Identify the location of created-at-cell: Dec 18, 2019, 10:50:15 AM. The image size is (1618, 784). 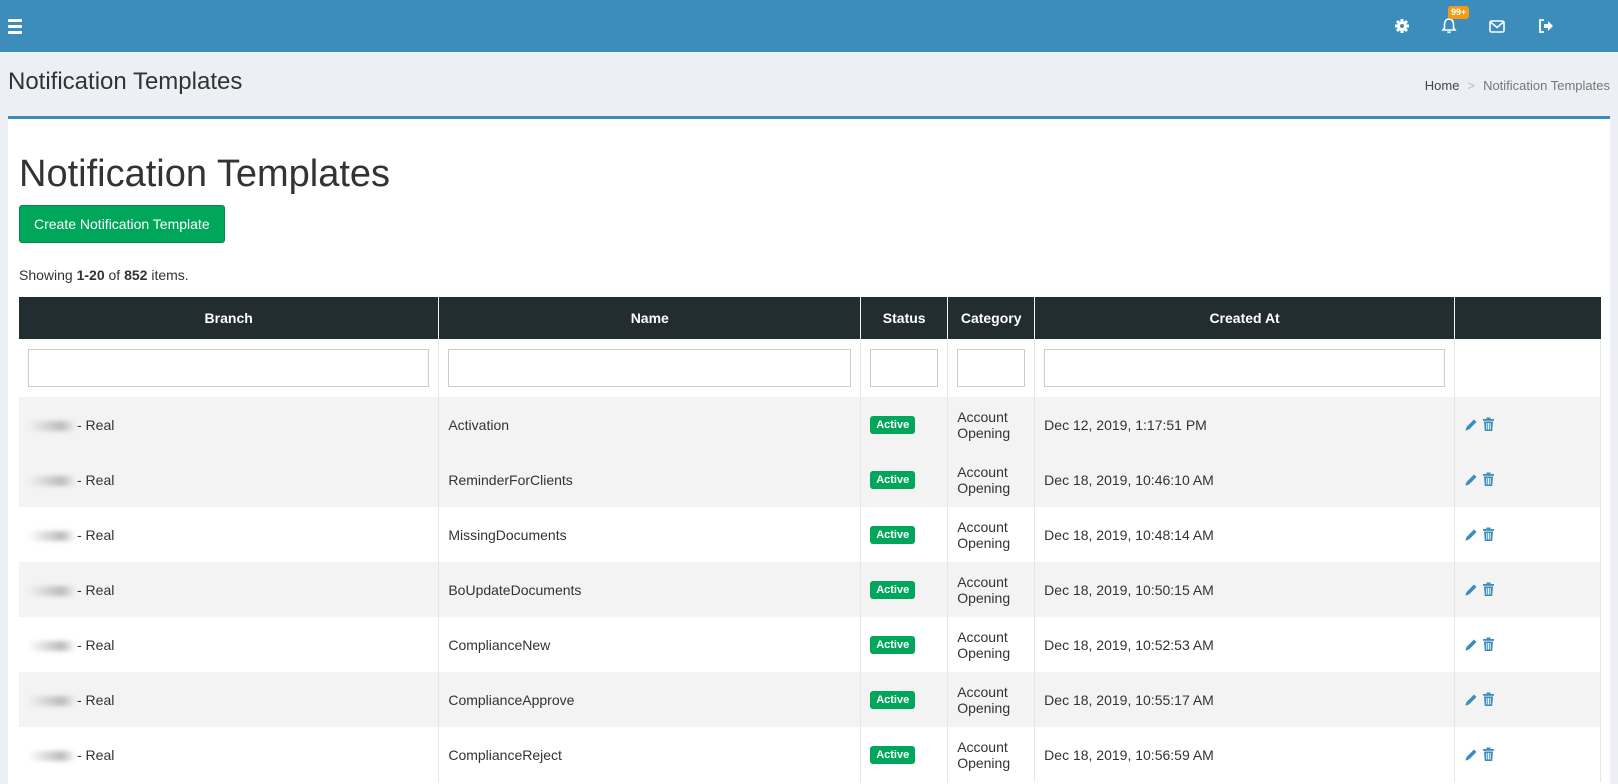
(1244, 589).